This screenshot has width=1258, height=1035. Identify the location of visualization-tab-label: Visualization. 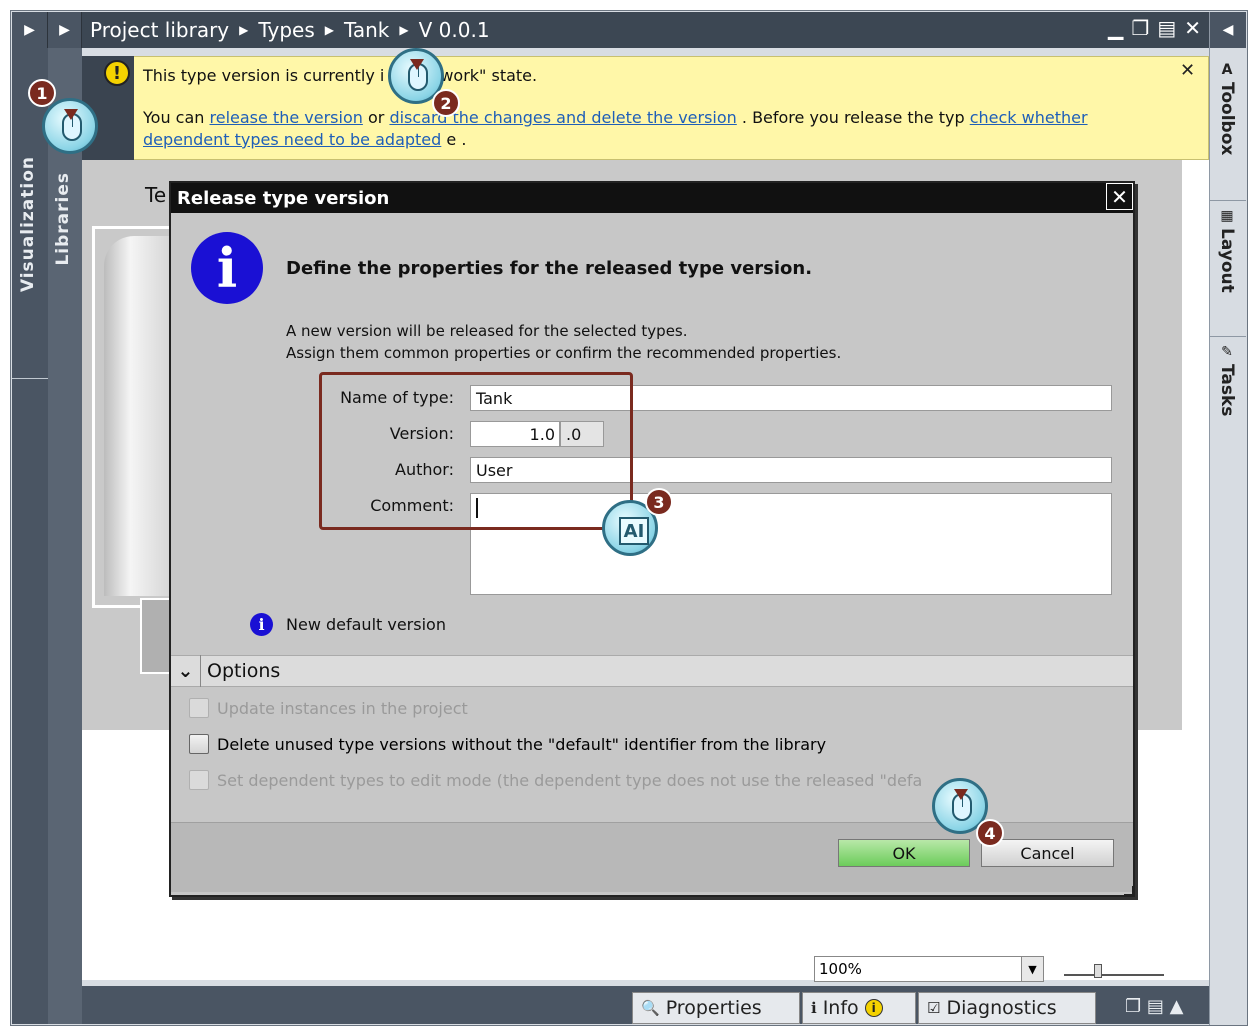
(28, 224).